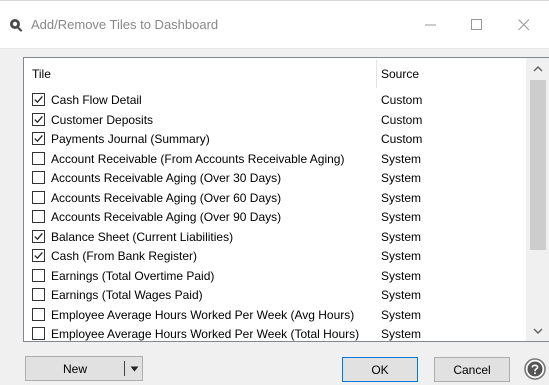 The width and height of the screenshot is (549, 385). Describe the element at coordinates (274, 24) in the screenshot. I see `title-bar: Add/Remove Tiles to Dashboard` at that location.